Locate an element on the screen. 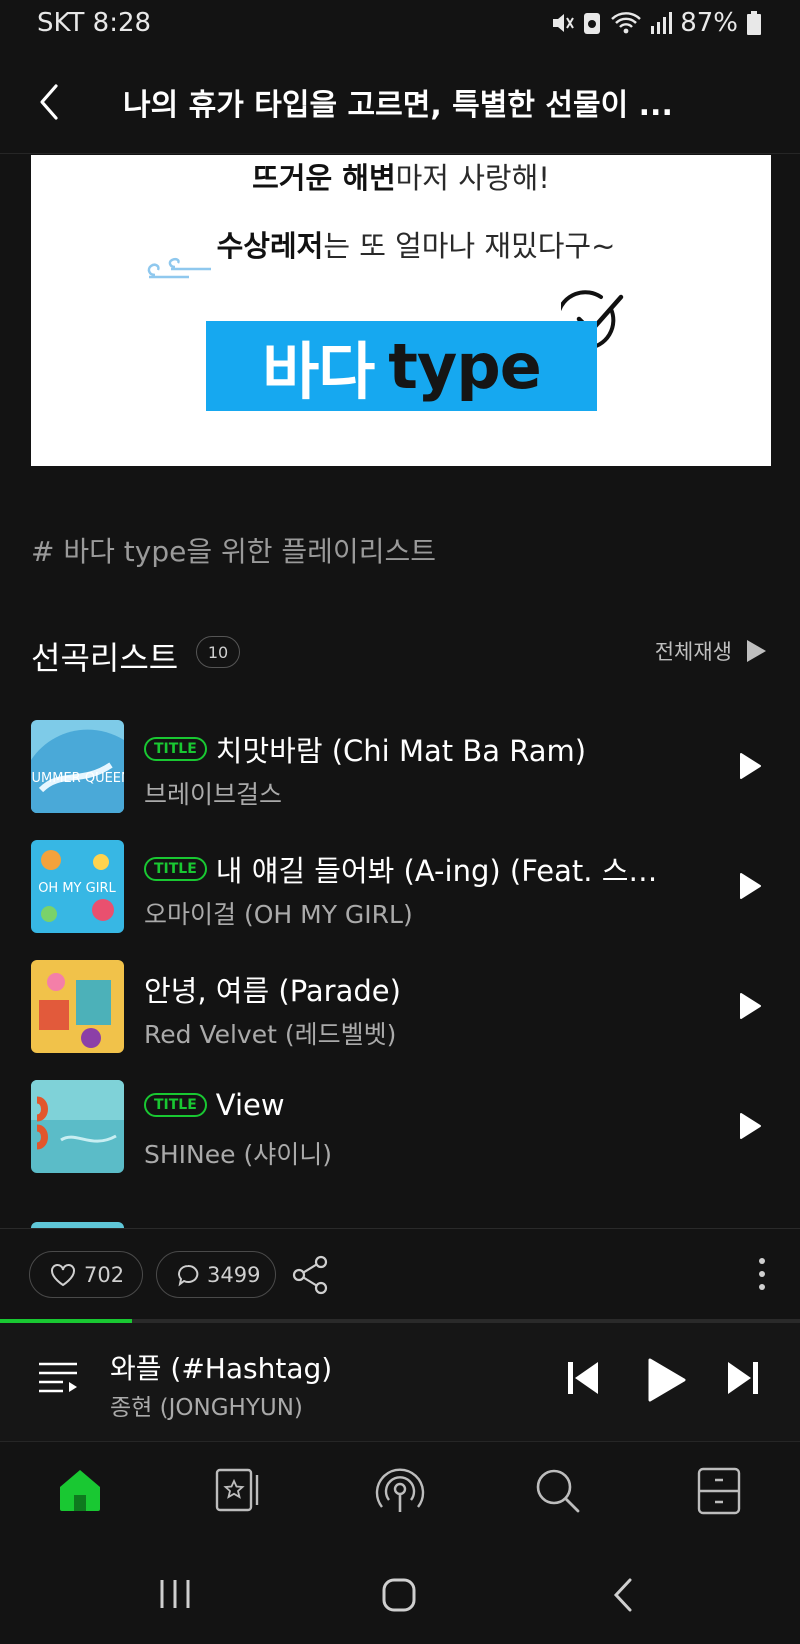 This screenshot has height=1644, width=800. track-artist: 브레이브걸스 is located at coordinates (213, 794).